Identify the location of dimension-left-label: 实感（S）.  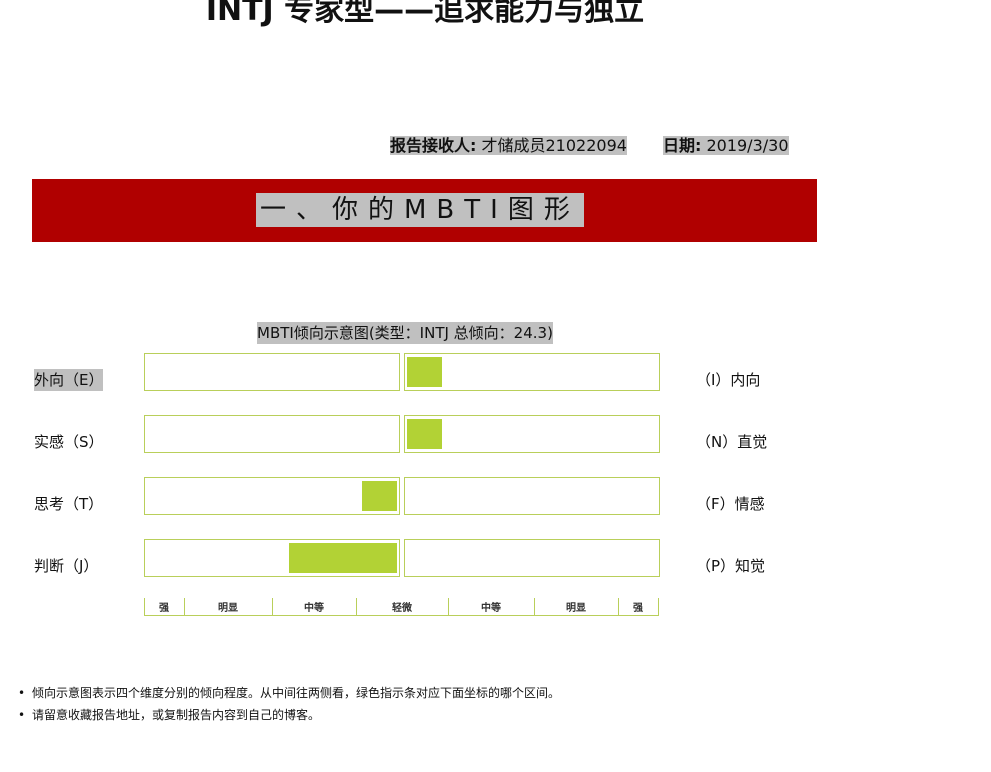
(69, 442).